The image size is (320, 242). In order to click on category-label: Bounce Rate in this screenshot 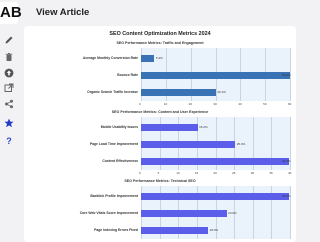, I will do `click(127, 75)`.